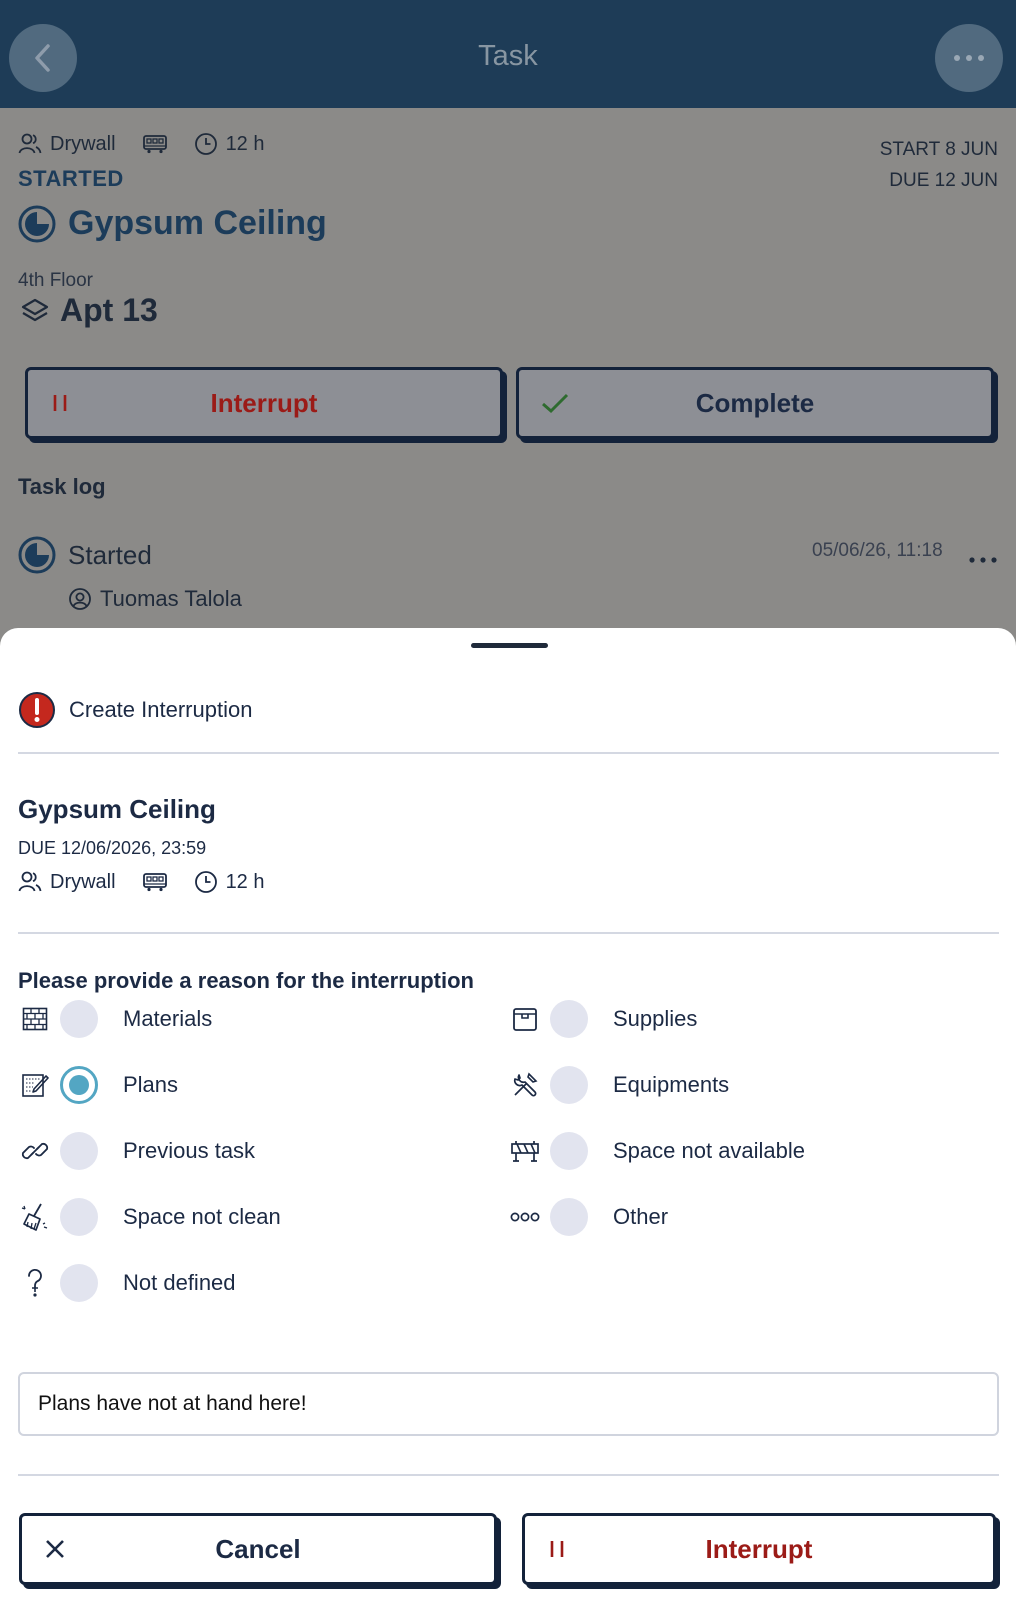  I want to click on reason-label: Supplies, so click(655, 1018).